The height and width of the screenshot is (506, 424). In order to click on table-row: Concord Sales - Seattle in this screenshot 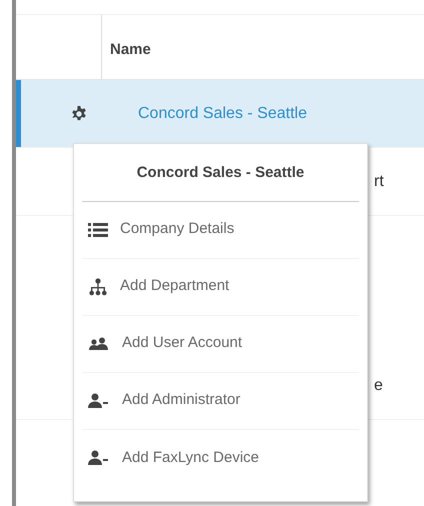, I will do `click(220, 114)`.